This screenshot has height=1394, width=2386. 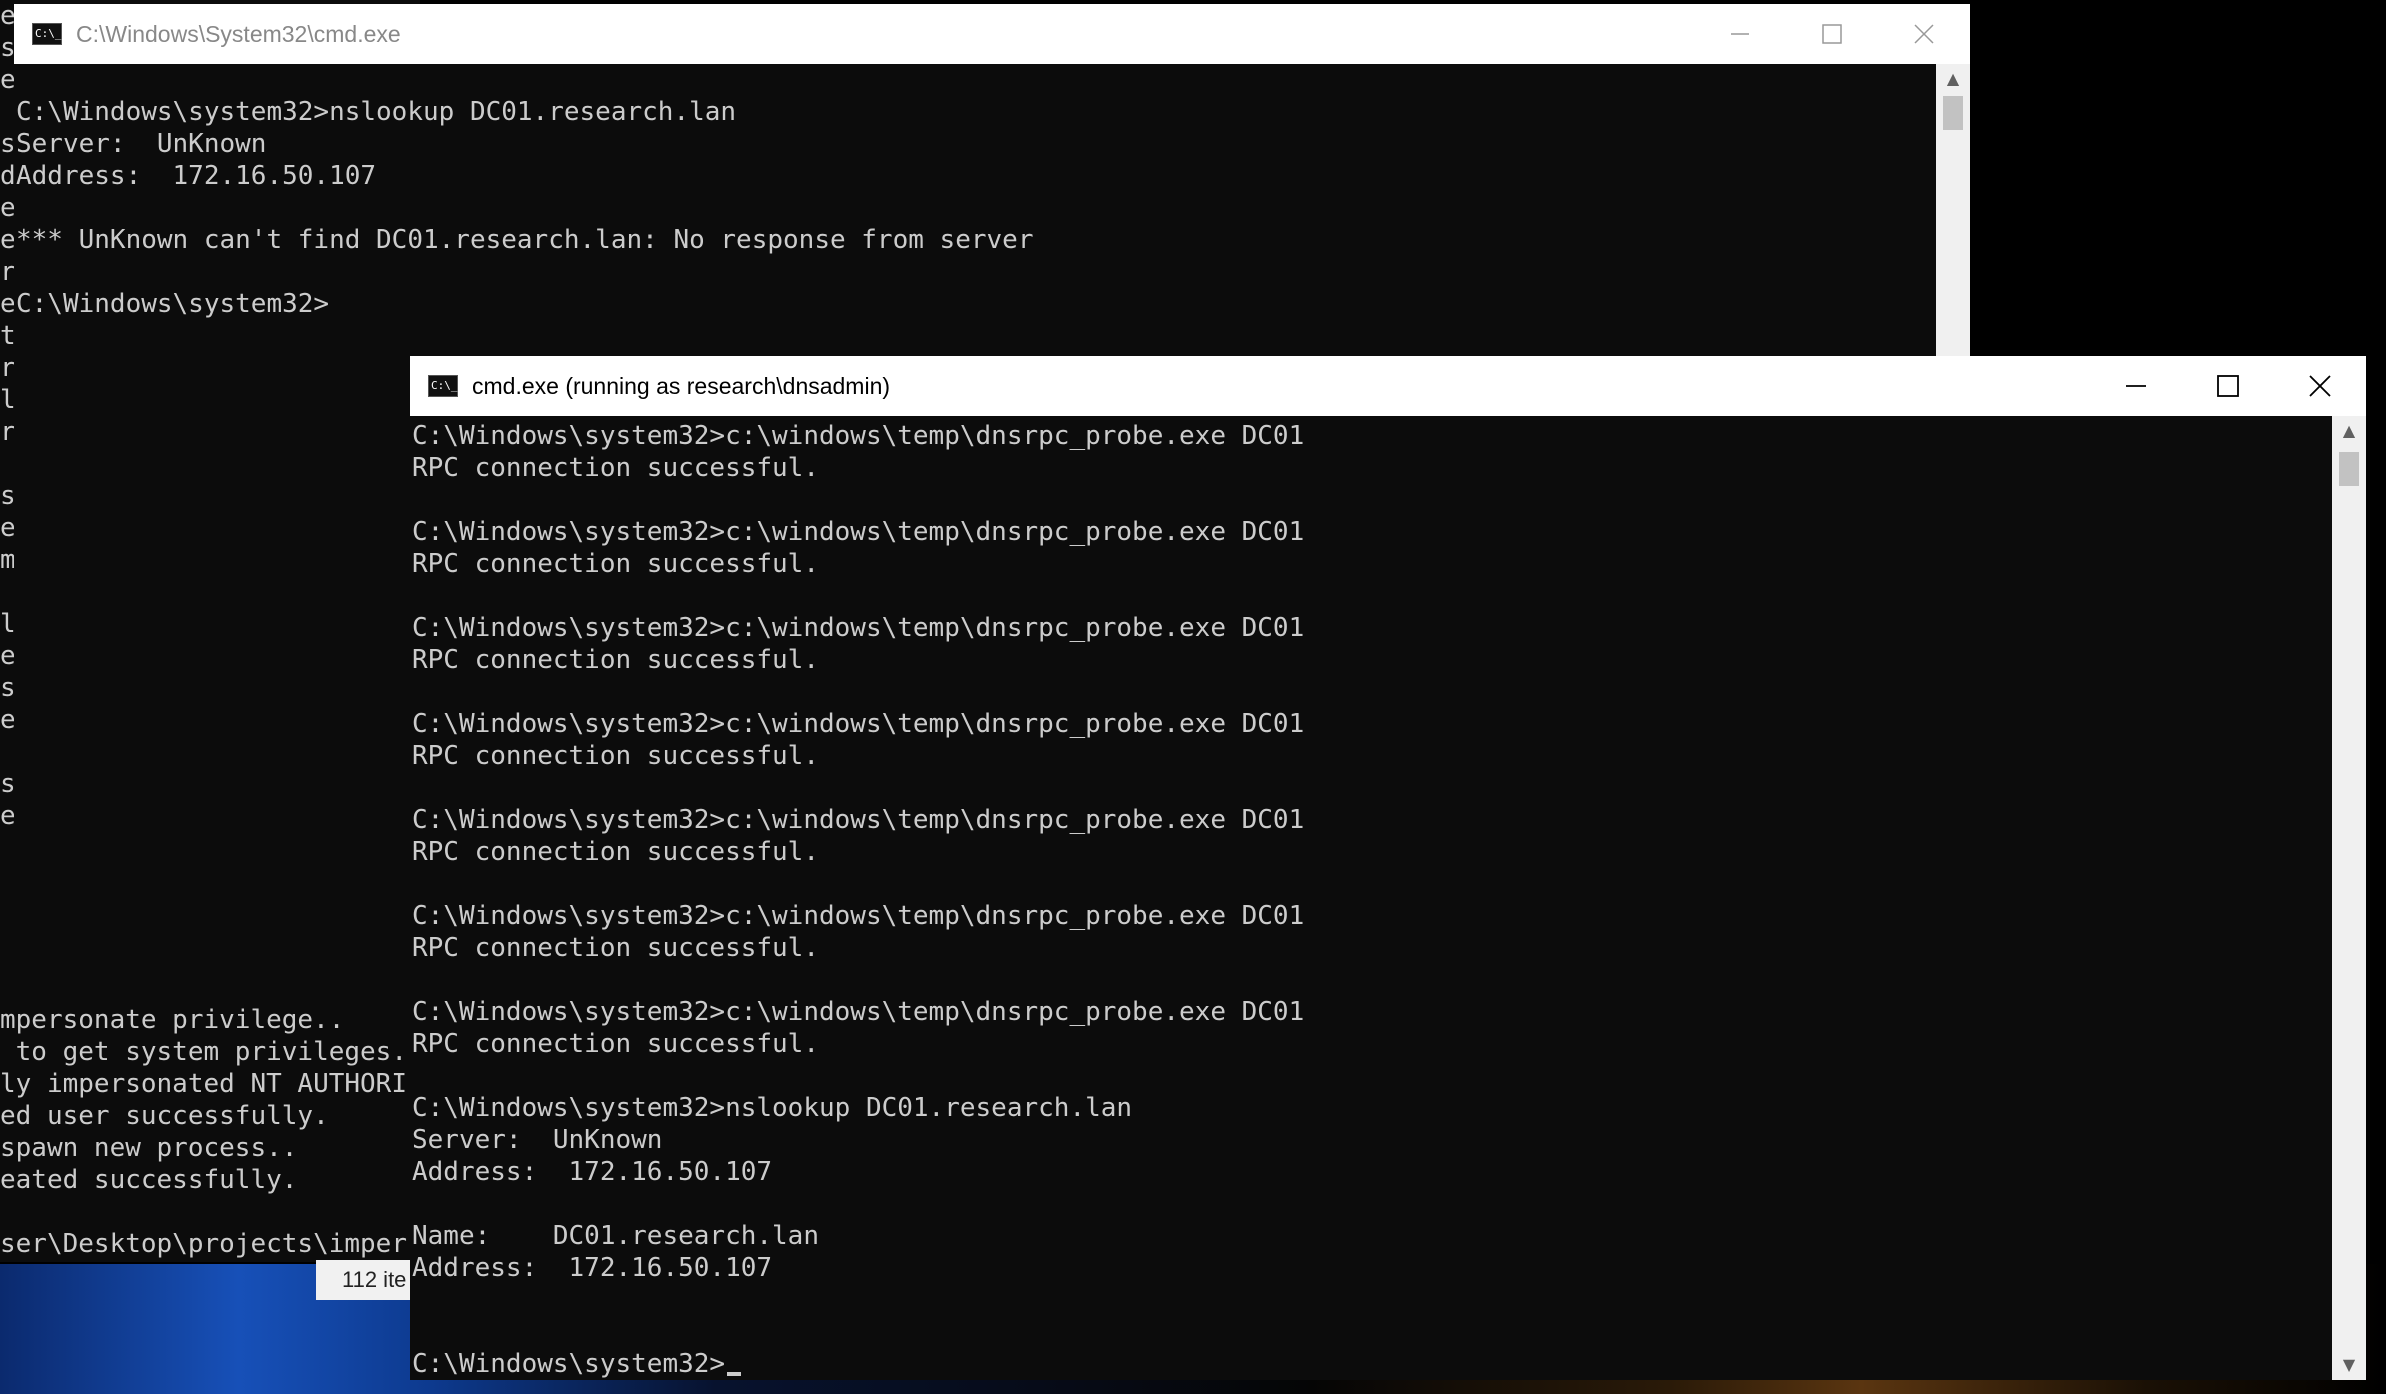 I want to click on console-app-icon: C:\_, so click(x=47, y=34).